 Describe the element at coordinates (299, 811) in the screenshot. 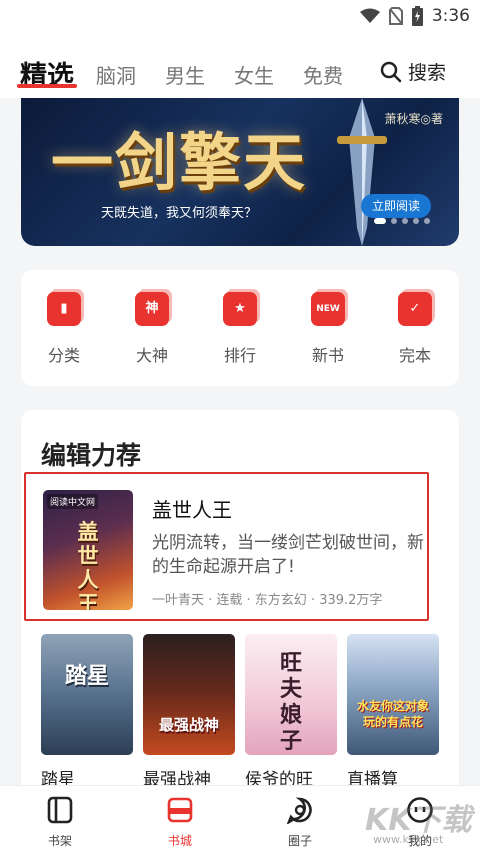

I see `community-icon` at that location.